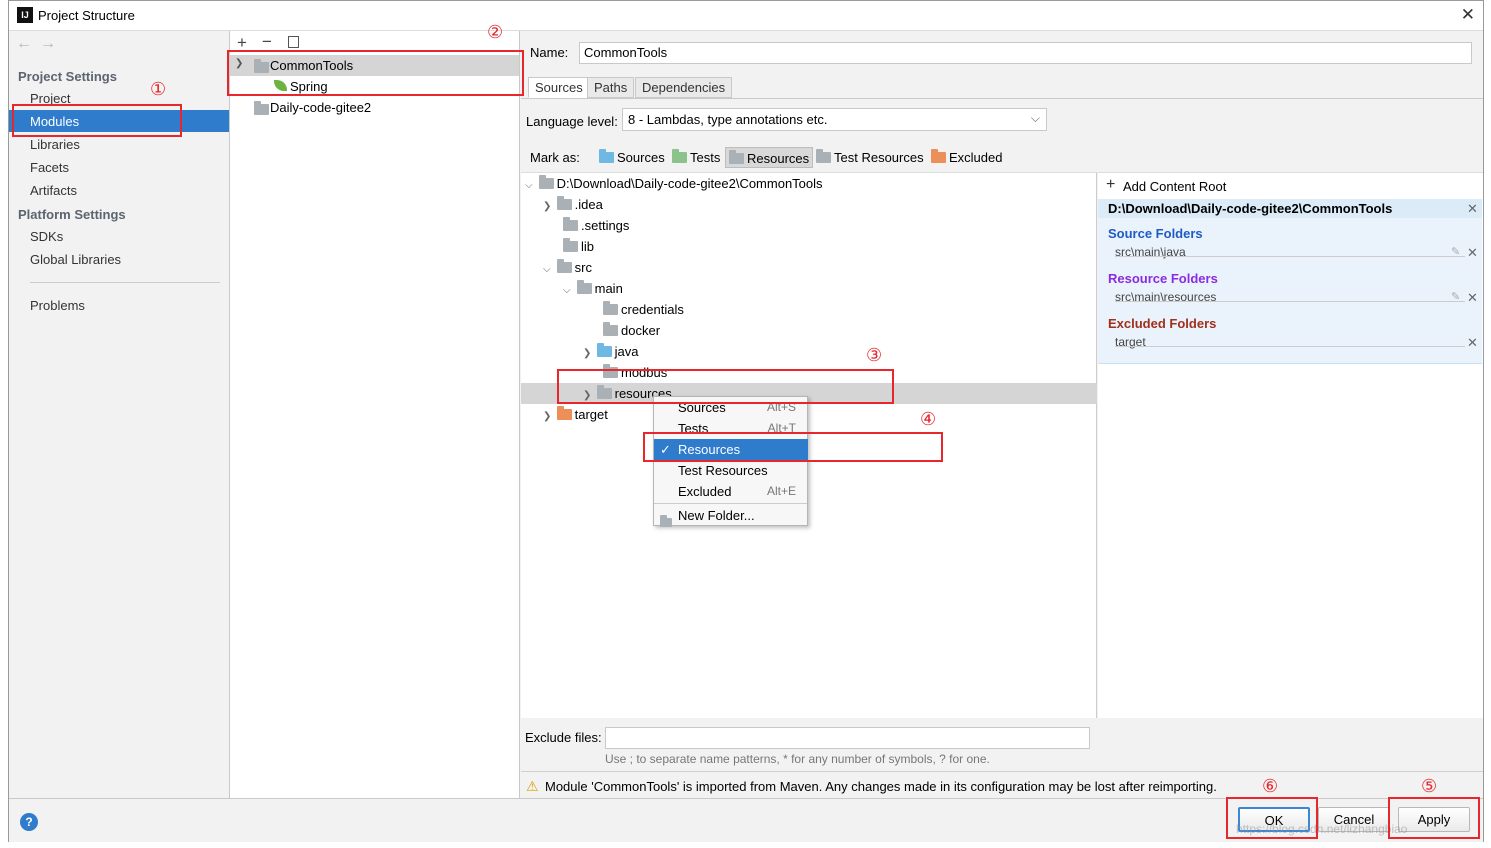 The image size is (1491, 848). What do you see at coordinates (1002, 98) in the screenshot?
I see `tab-divider` at bounding box center [1002, 98].